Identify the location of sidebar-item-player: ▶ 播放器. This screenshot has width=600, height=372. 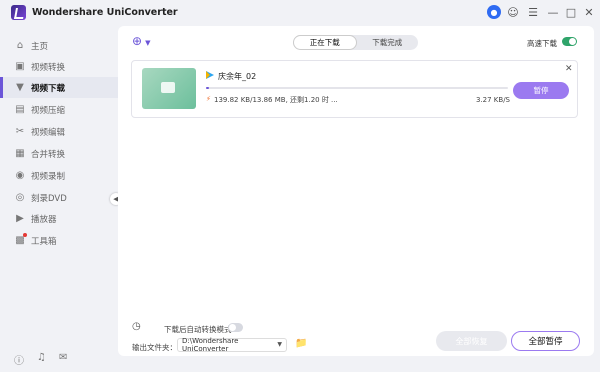
(59, 218).